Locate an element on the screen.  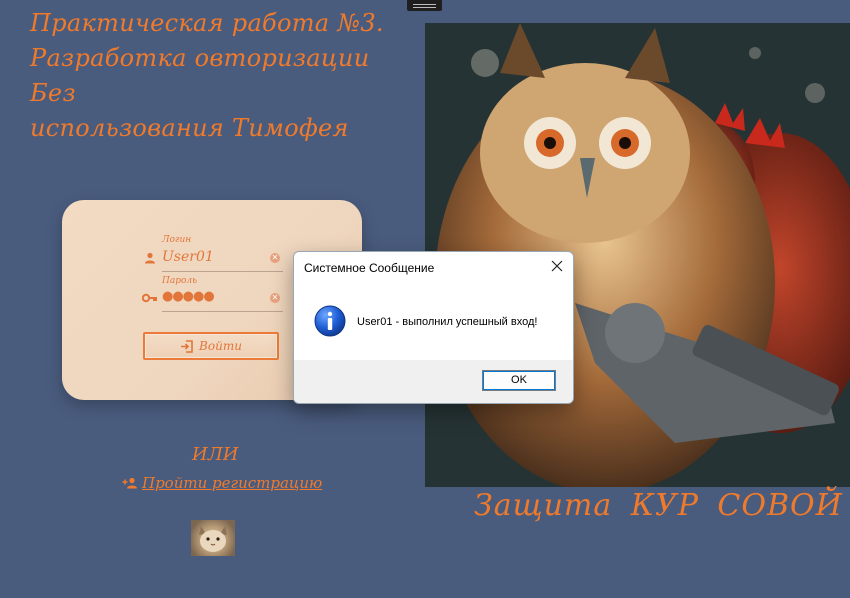
info-icon is located at coordinates (330, 321).